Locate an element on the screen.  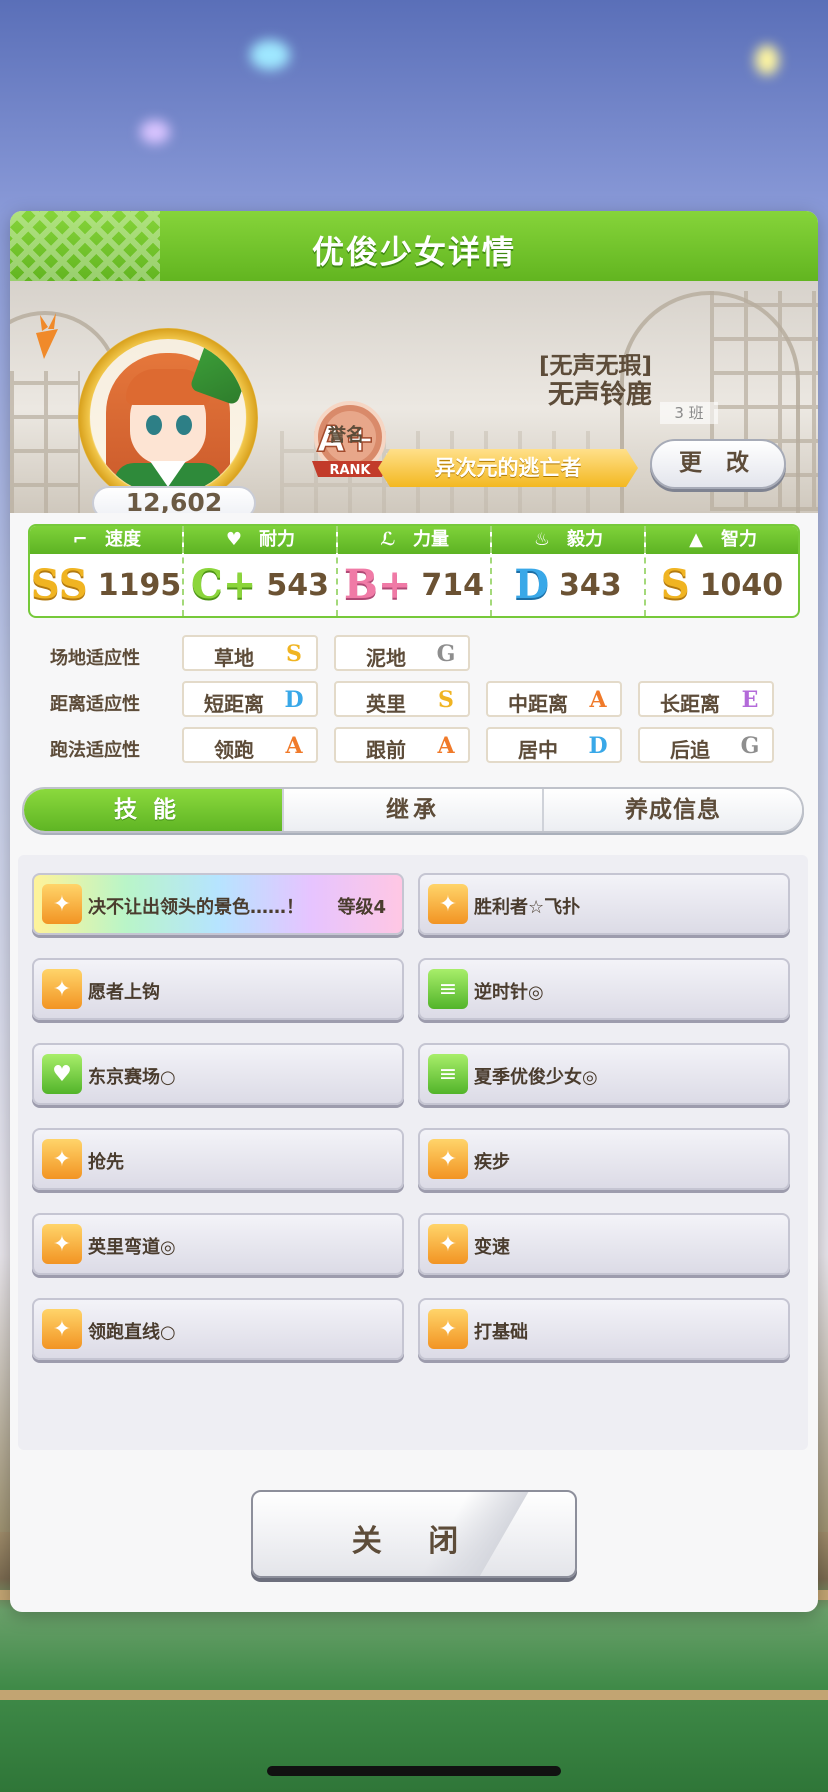
tab-training-info: 养成信息 is located at coordinates (673, 810).